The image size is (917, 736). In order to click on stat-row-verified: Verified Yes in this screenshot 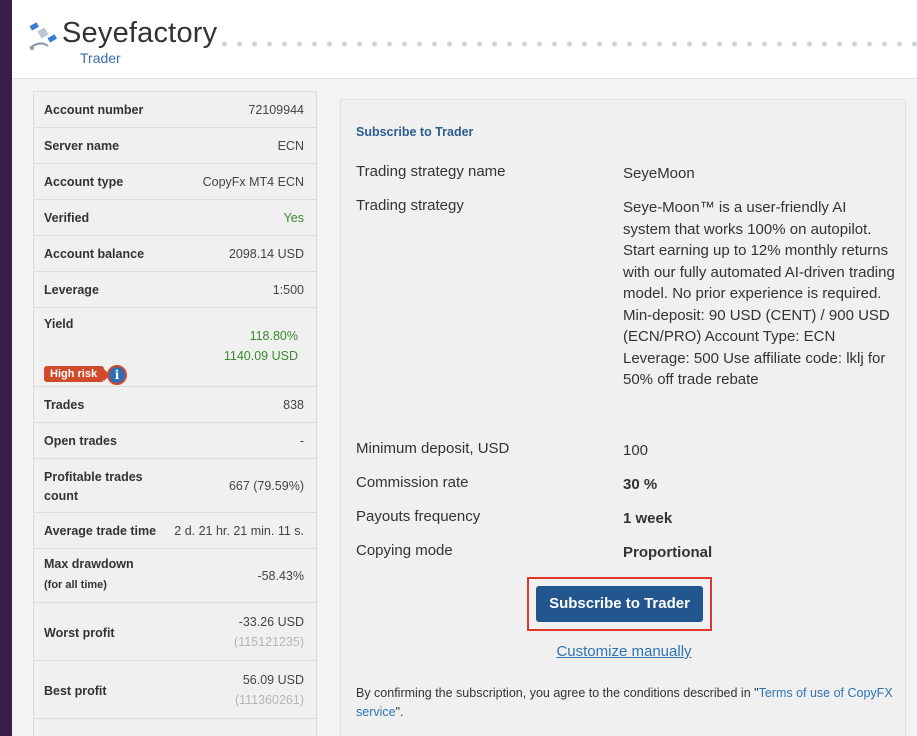, I will do `click(175, 218)`.